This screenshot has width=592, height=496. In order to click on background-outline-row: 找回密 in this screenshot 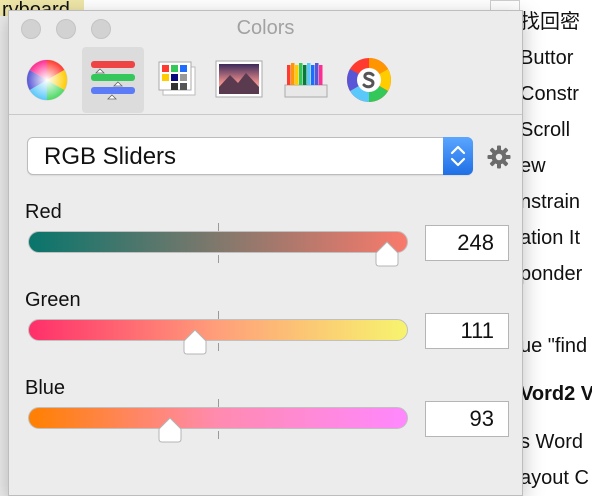, I will do `click(550, 22)`.